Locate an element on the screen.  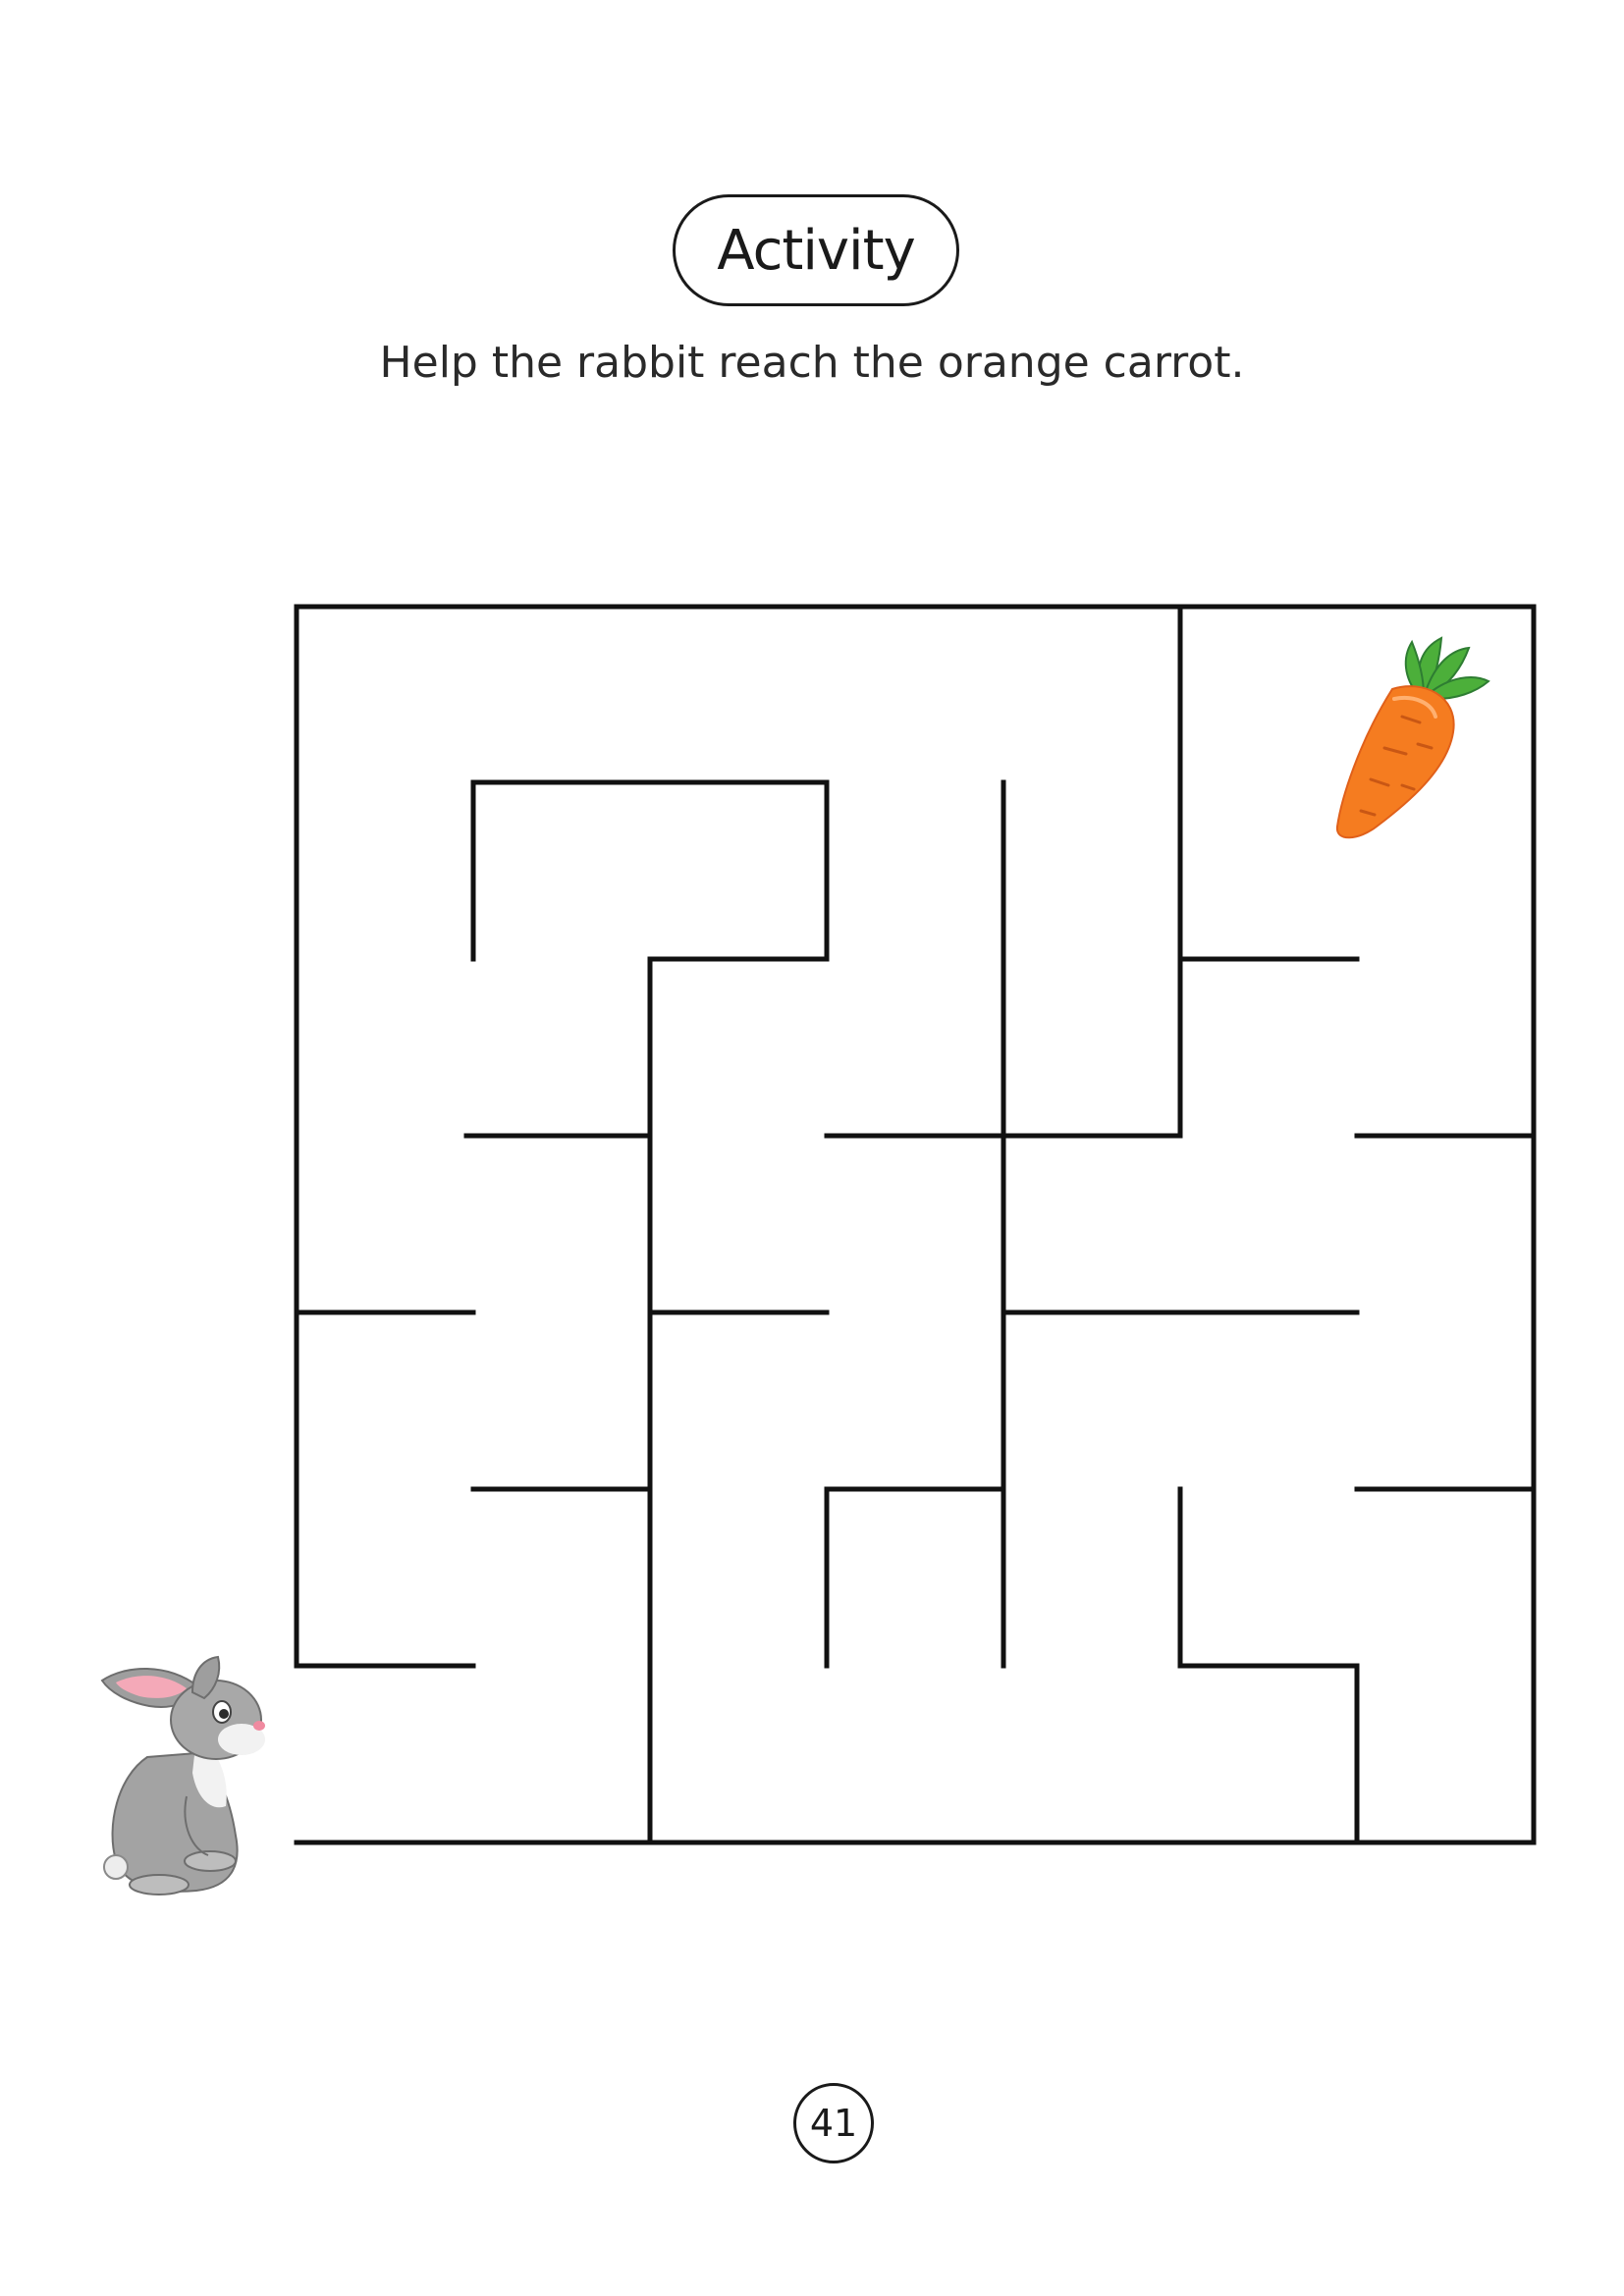
page-number-circle: 41 is located at coordinates (833, 2123).